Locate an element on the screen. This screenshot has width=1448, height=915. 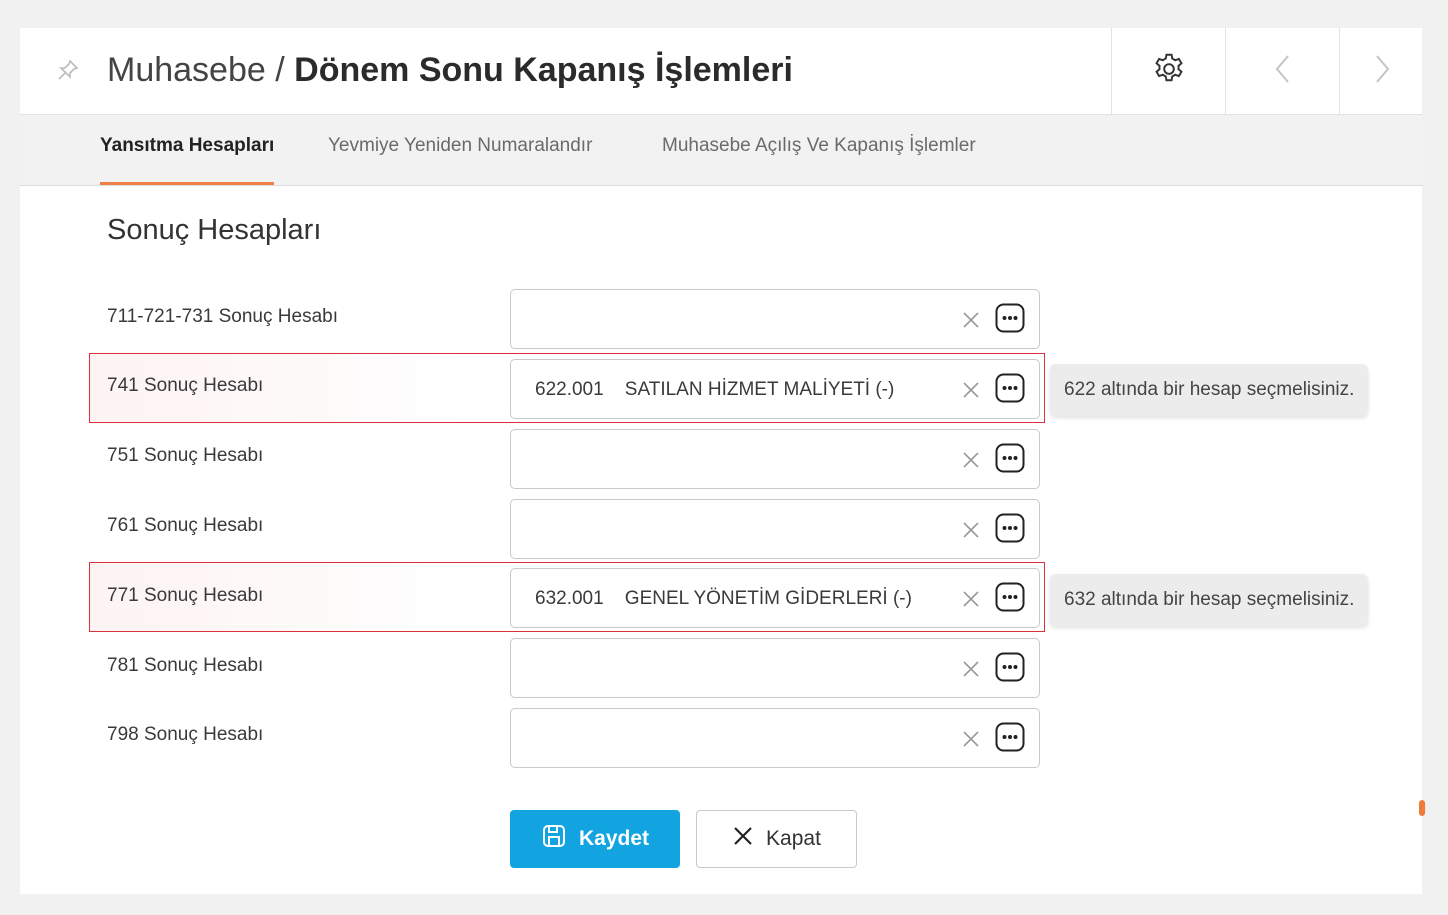
account-field: 622.001 SATILAN HİZMET MALİYETİ (-) is located at coordinates (775, 389).